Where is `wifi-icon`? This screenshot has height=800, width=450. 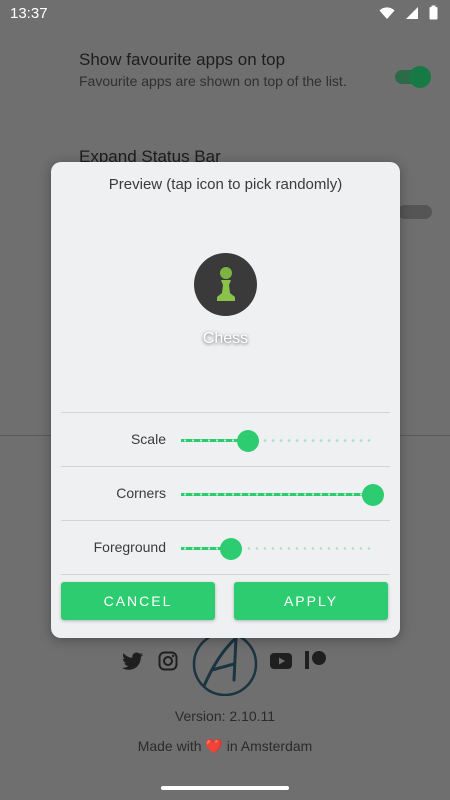 wifi-icon is located at coordinates (387, 12).